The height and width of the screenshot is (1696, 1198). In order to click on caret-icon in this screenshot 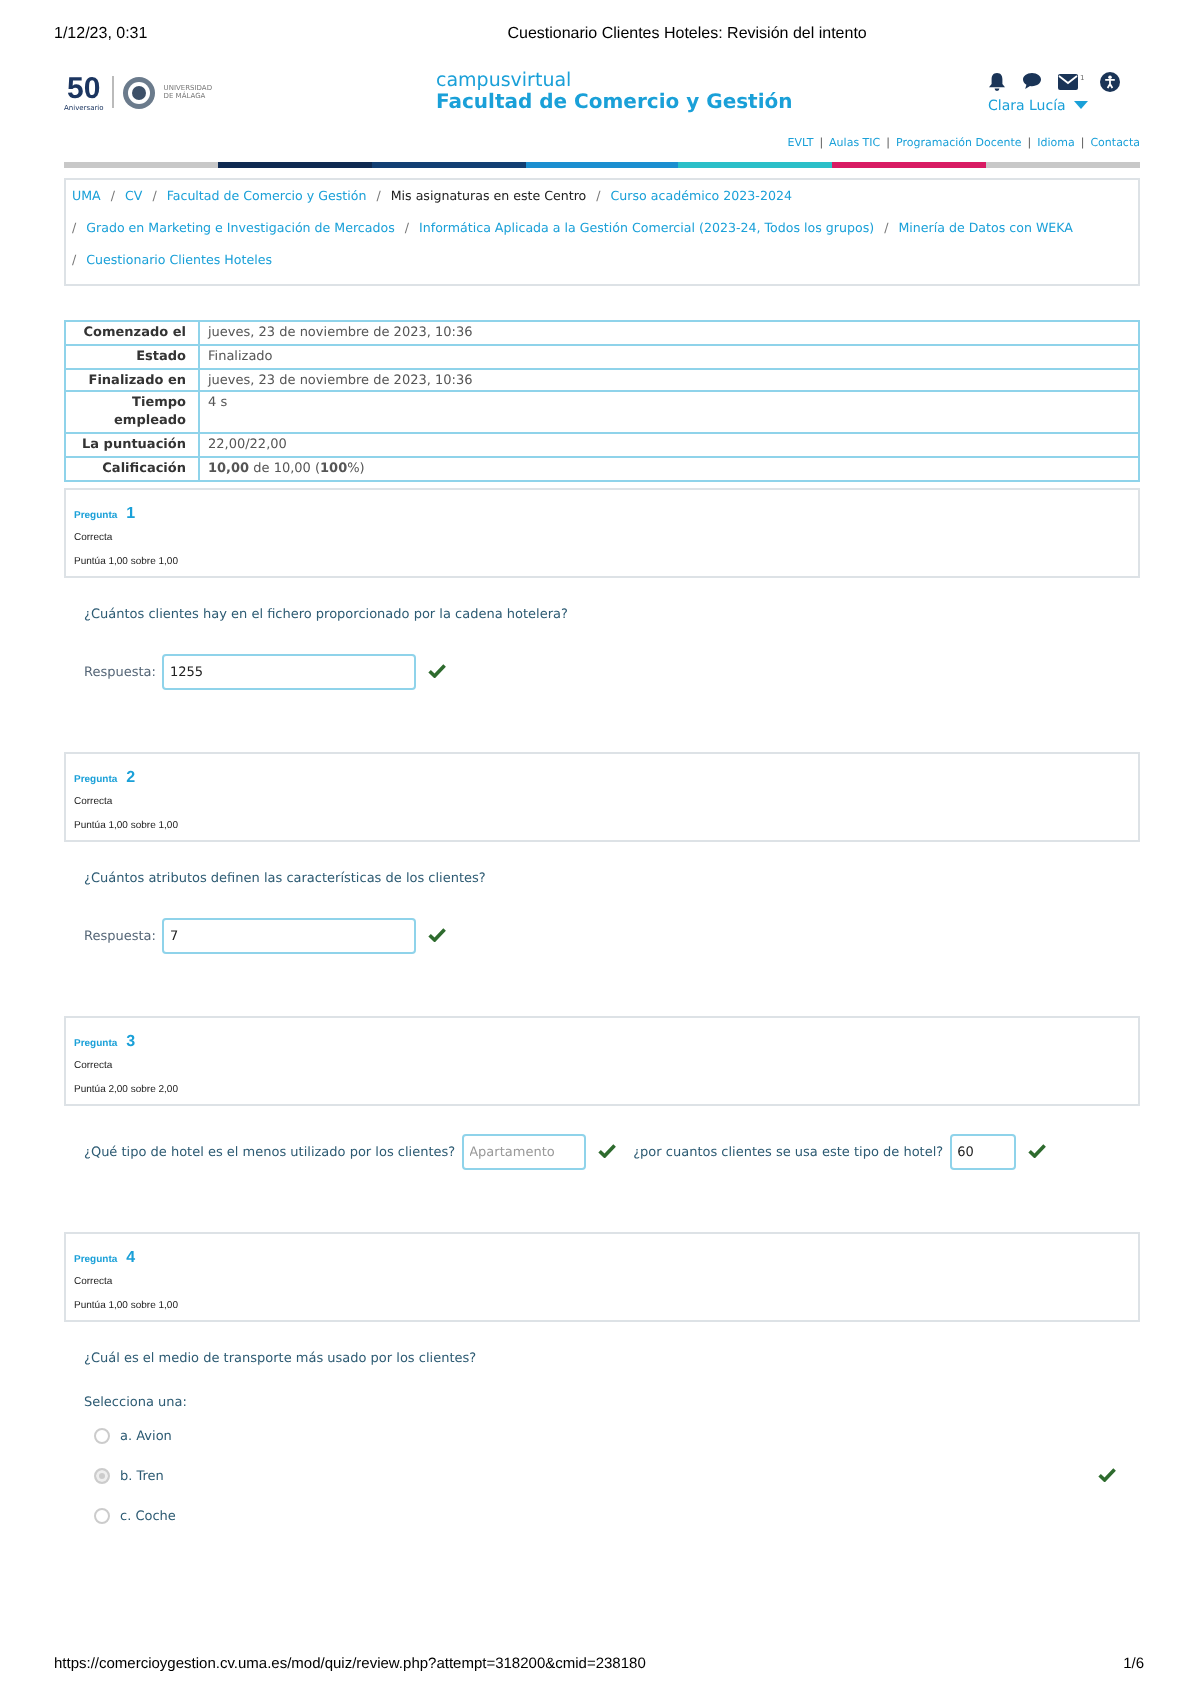, I will do `click(1080, 105)`.